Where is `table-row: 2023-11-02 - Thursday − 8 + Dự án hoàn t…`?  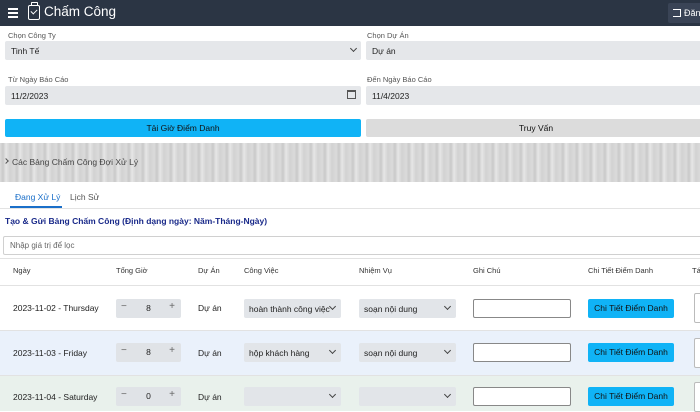 table-row: 2023-11-02 - Thursday − 8 + Dự án hoàn t… is located at coordinates (350, 308).